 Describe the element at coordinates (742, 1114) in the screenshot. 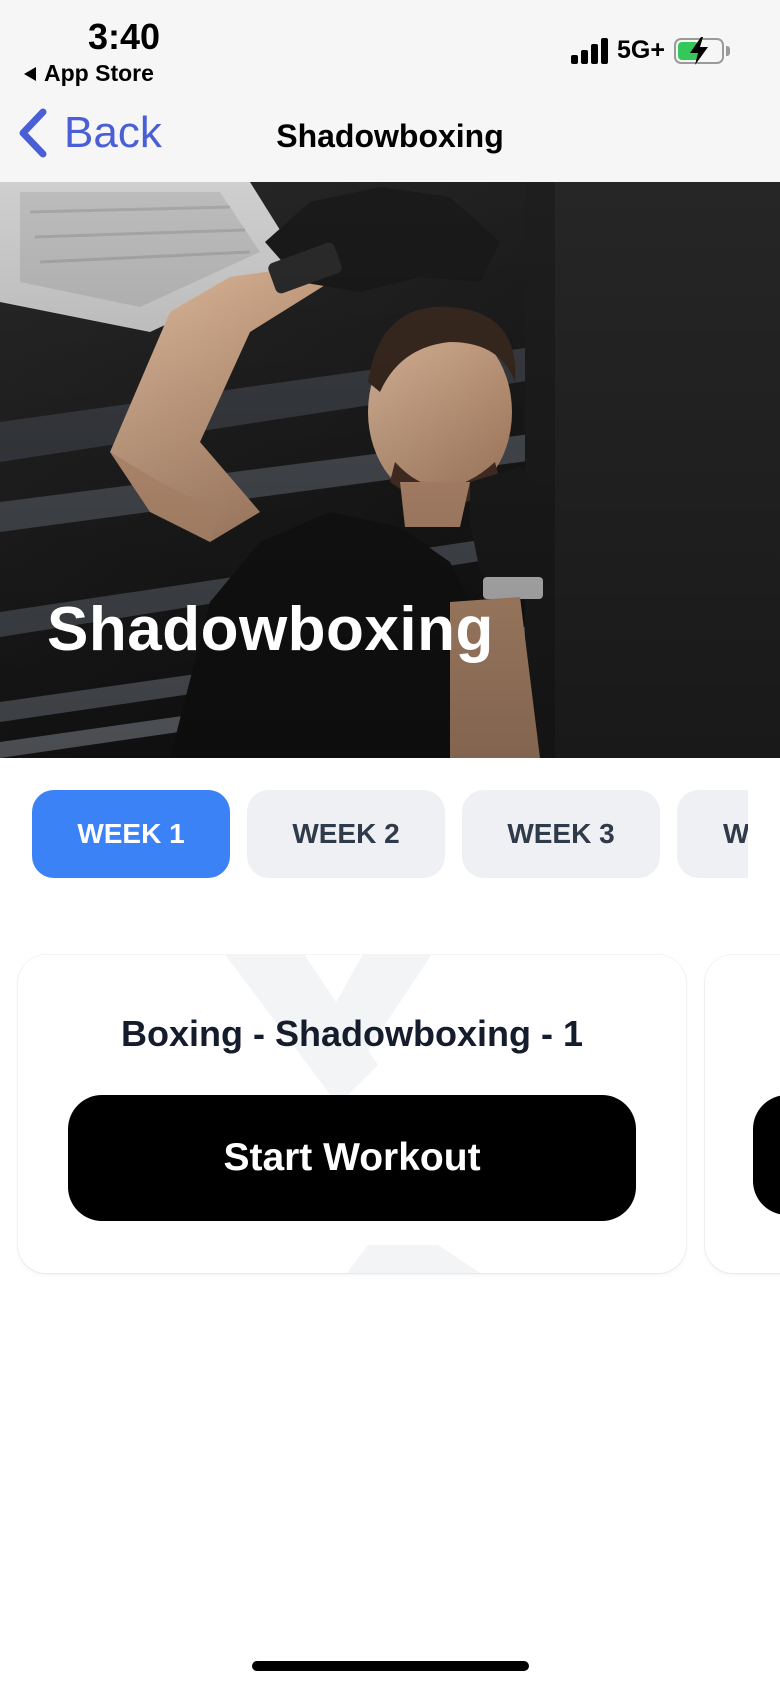

I see `workout-card-next` at that location.